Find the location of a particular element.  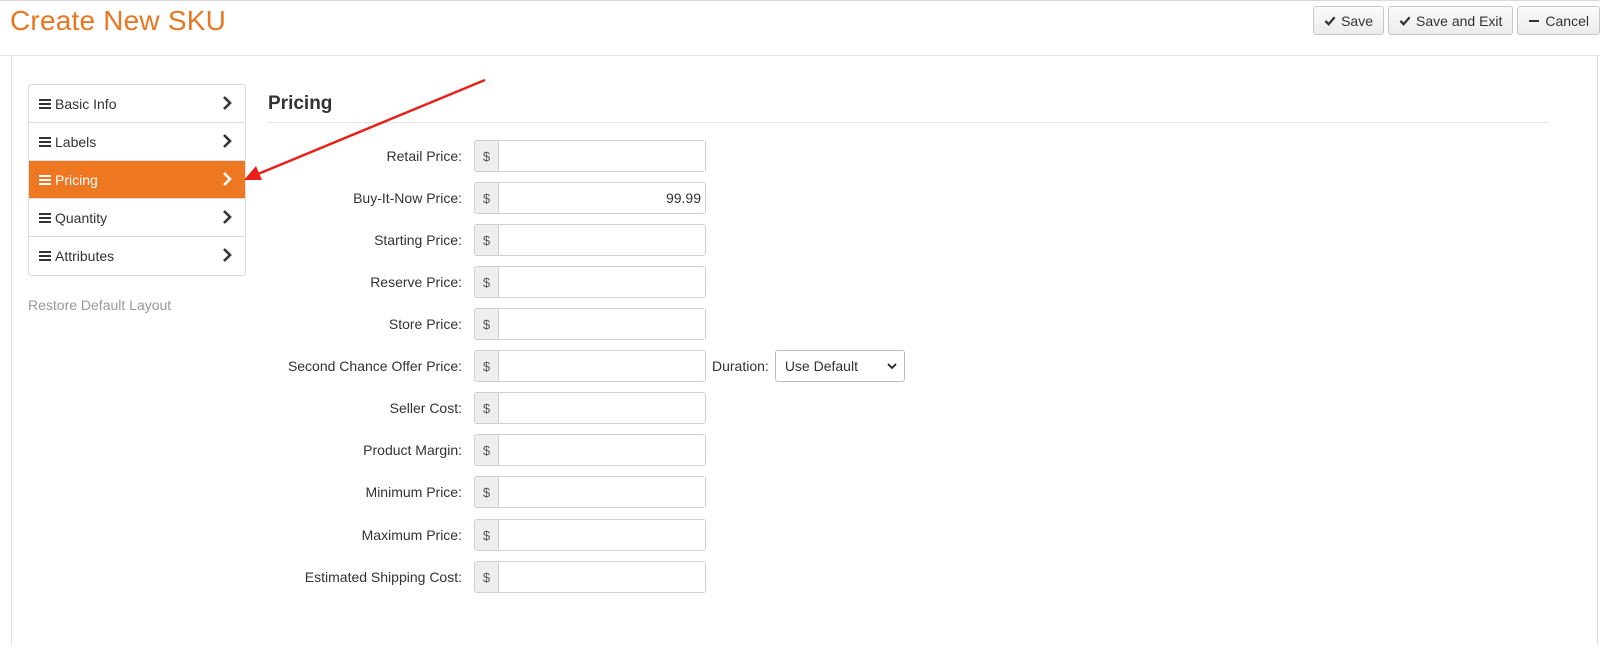

buy-it-now-price-row: Buy-It-Now Price: $ is located at coordinates (487, 198).